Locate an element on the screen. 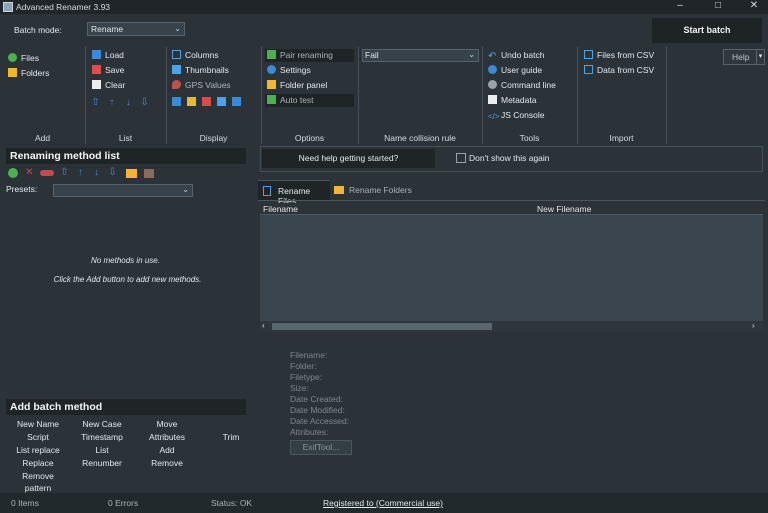 The width and height of the screenshot is (768, 513). import-group-label: Import is located at coordinates (621, 138).